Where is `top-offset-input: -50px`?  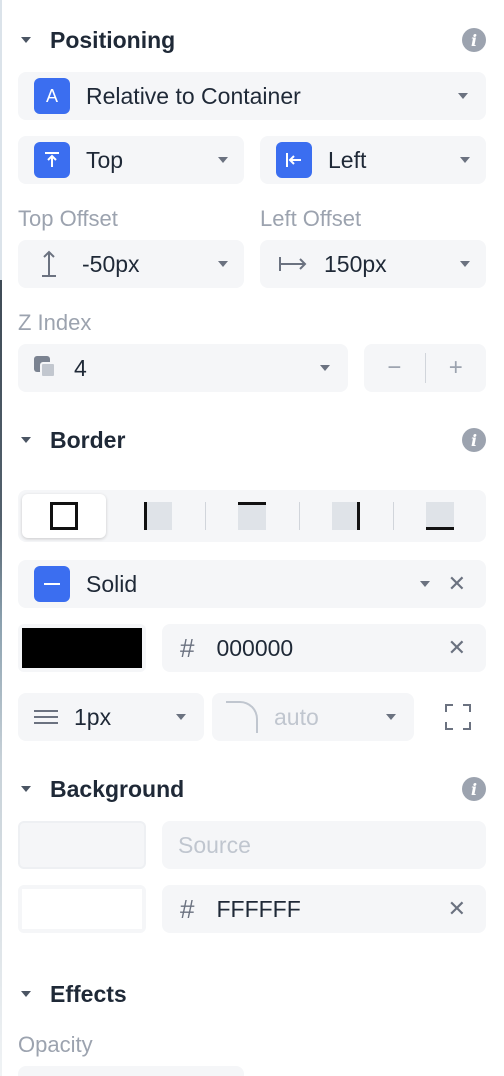 top-offset-input: -50px is located at coordinates (131, 264).